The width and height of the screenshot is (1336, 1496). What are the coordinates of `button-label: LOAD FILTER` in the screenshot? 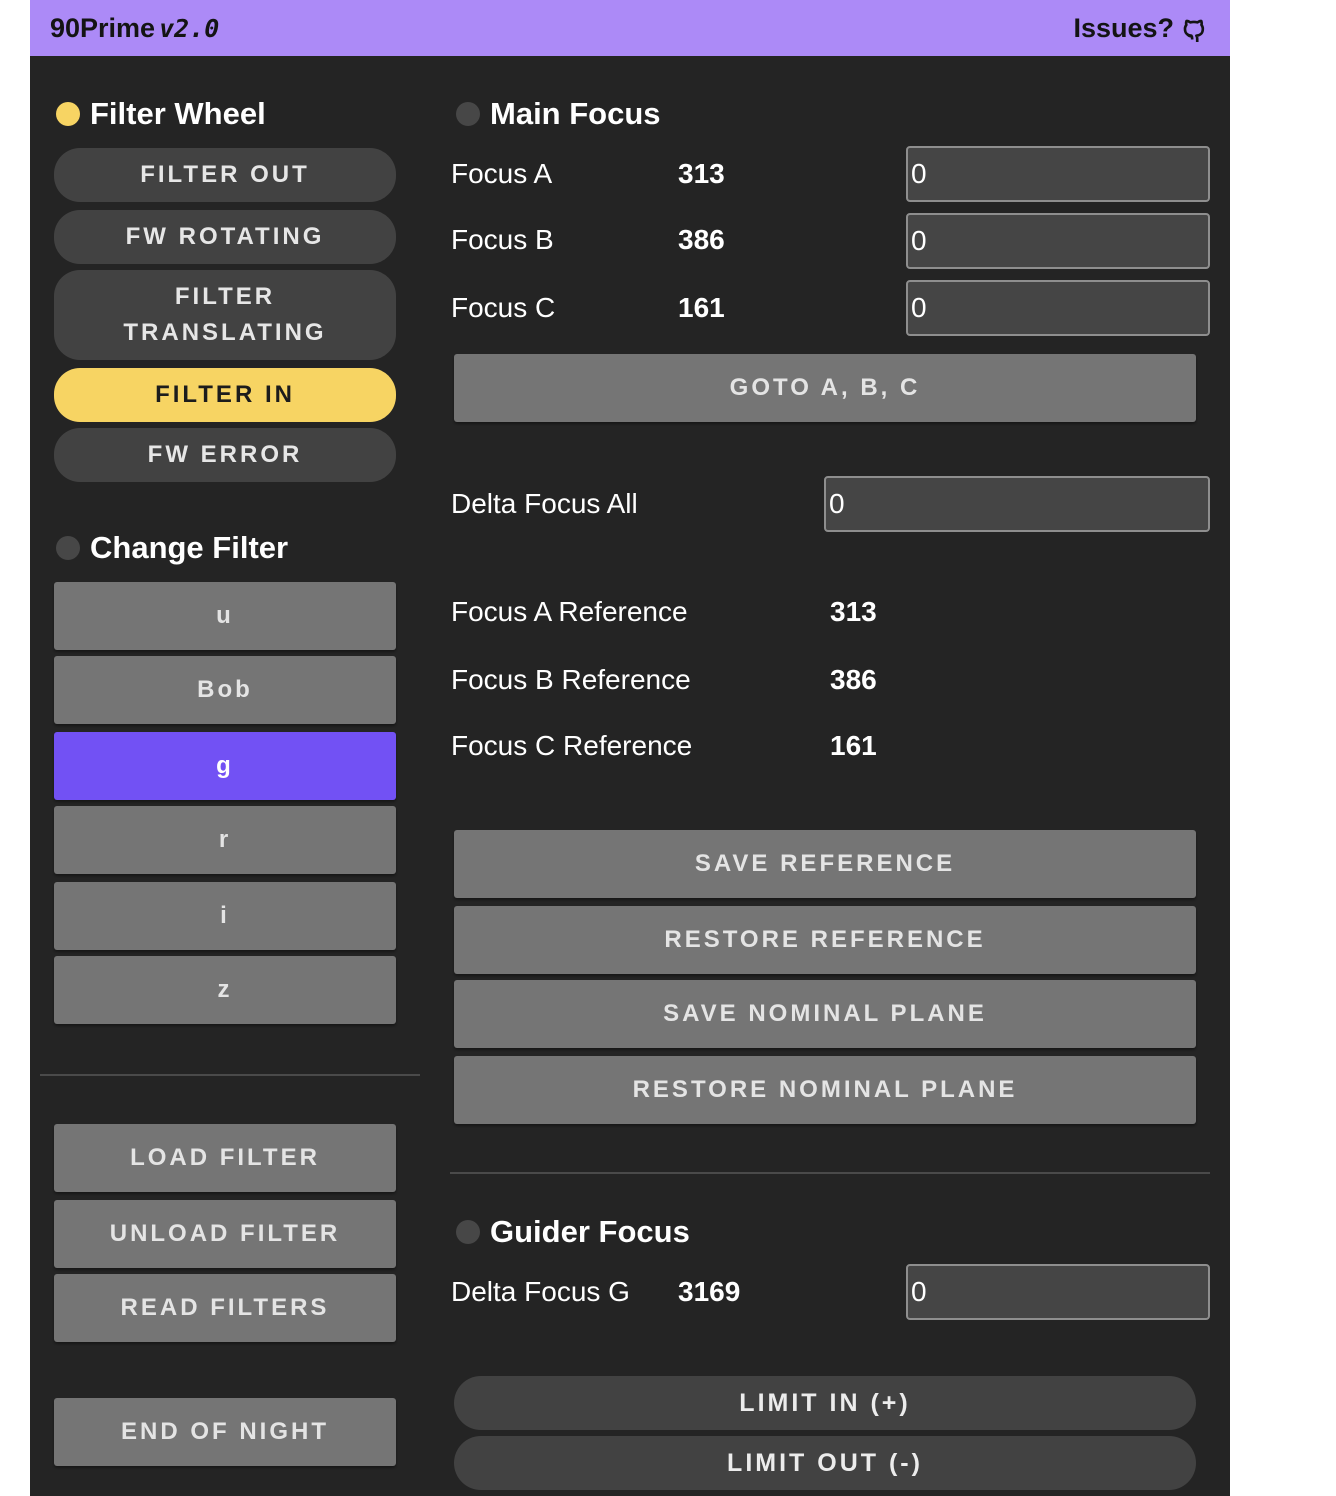 It's located at (225, 1157).